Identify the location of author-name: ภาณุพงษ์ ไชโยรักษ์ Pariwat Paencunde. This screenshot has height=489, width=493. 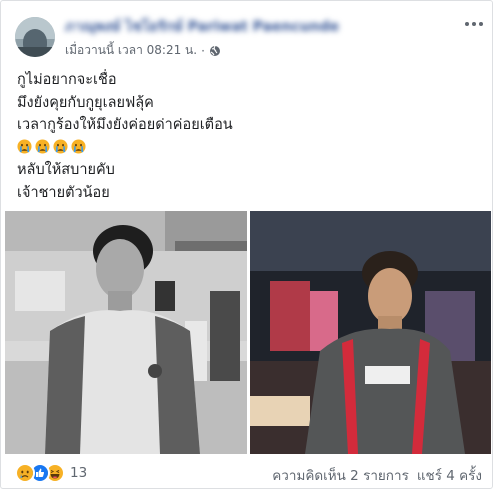
(202, 27).